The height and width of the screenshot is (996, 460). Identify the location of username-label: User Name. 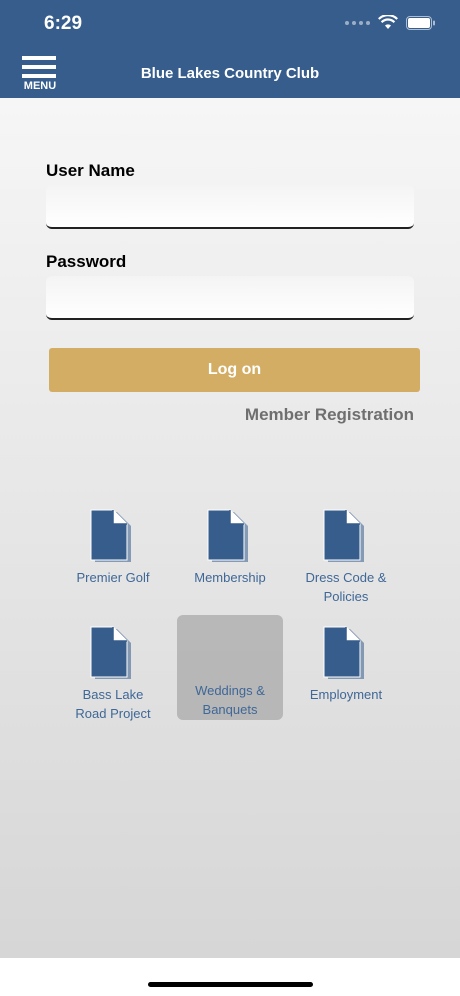
(90, 170).